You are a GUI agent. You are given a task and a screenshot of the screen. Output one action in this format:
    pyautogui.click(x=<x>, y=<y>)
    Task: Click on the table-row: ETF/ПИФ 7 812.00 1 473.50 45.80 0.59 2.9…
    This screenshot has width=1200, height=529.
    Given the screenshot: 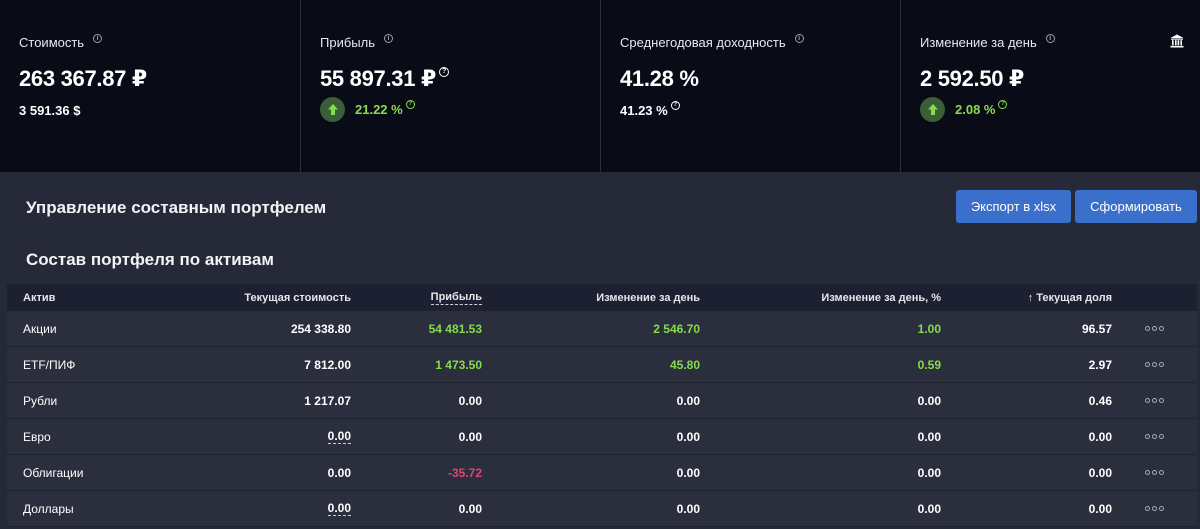 What is the action you would take?
    pyautogui.click(x=602, y=365)
    